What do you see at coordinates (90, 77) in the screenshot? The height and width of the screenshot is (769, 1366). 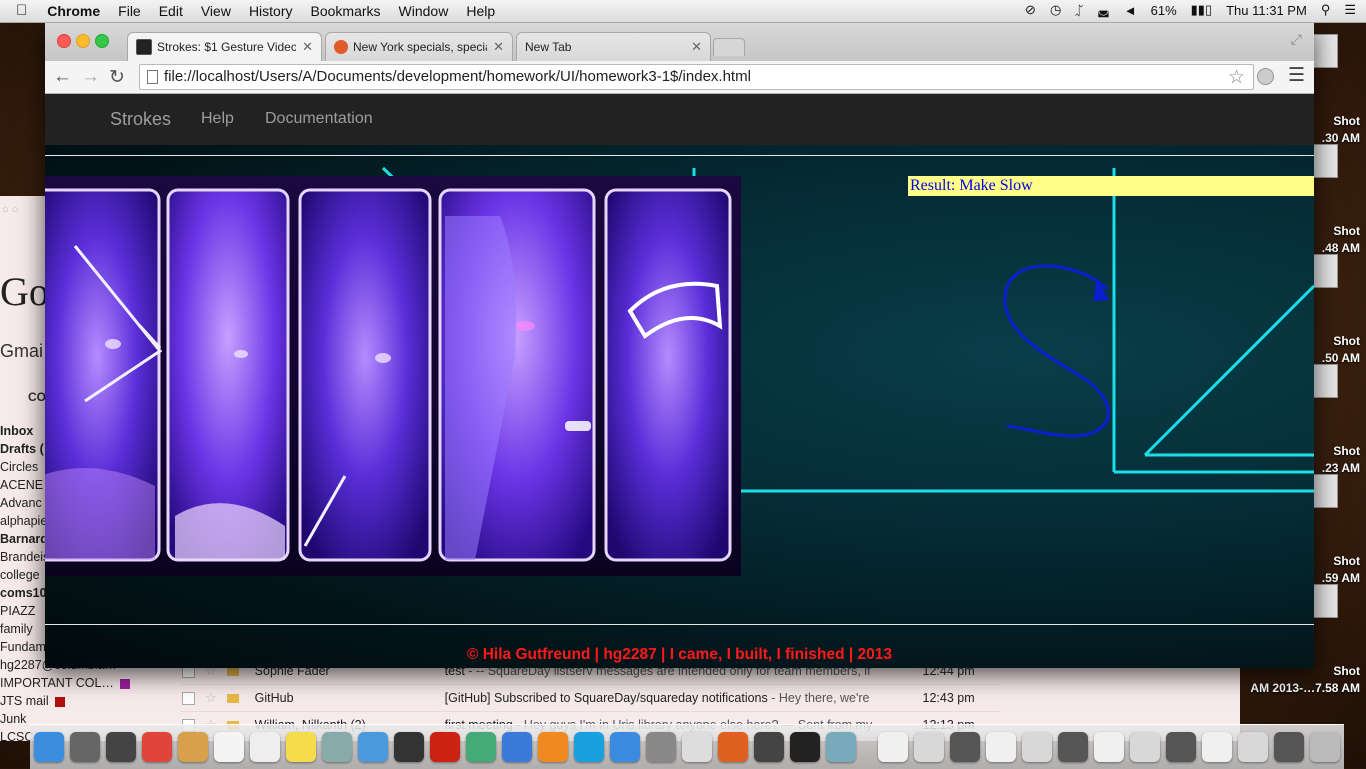 I see `forward-arrow-icon: →` at bounding box center [90, 77].